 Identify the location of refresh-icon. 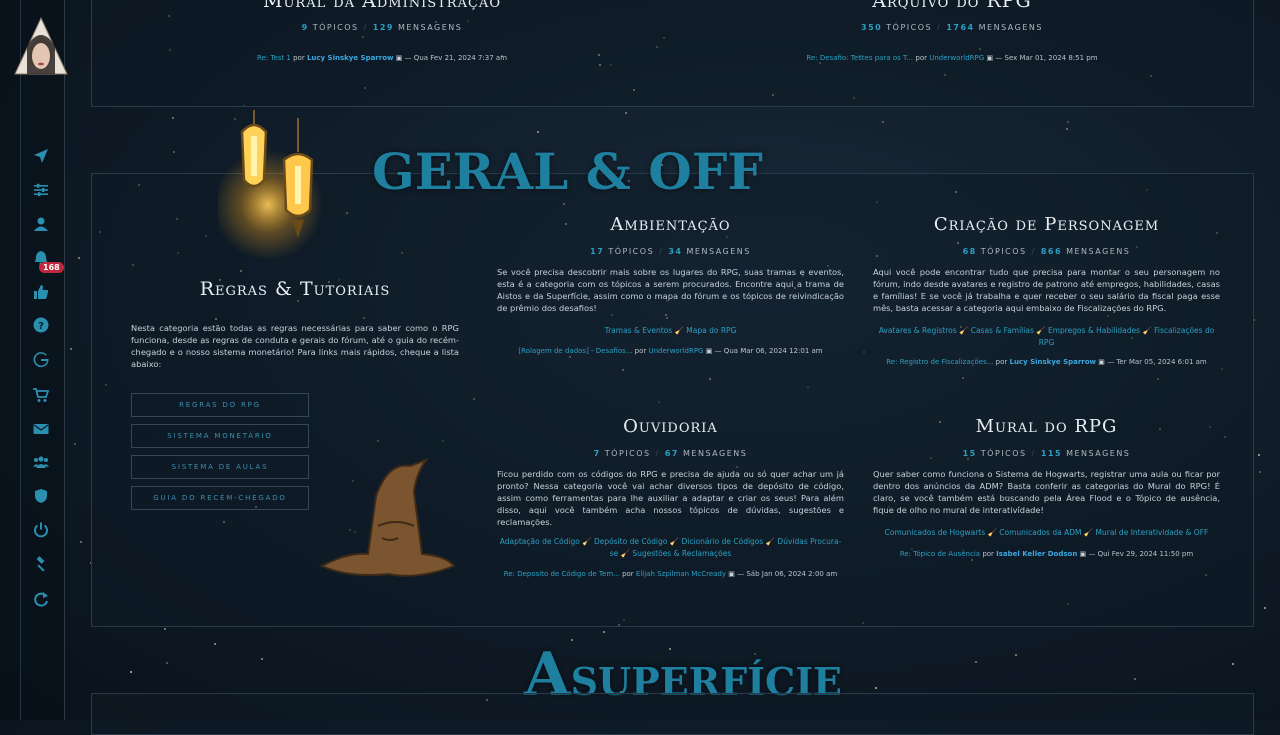
(41, 599).